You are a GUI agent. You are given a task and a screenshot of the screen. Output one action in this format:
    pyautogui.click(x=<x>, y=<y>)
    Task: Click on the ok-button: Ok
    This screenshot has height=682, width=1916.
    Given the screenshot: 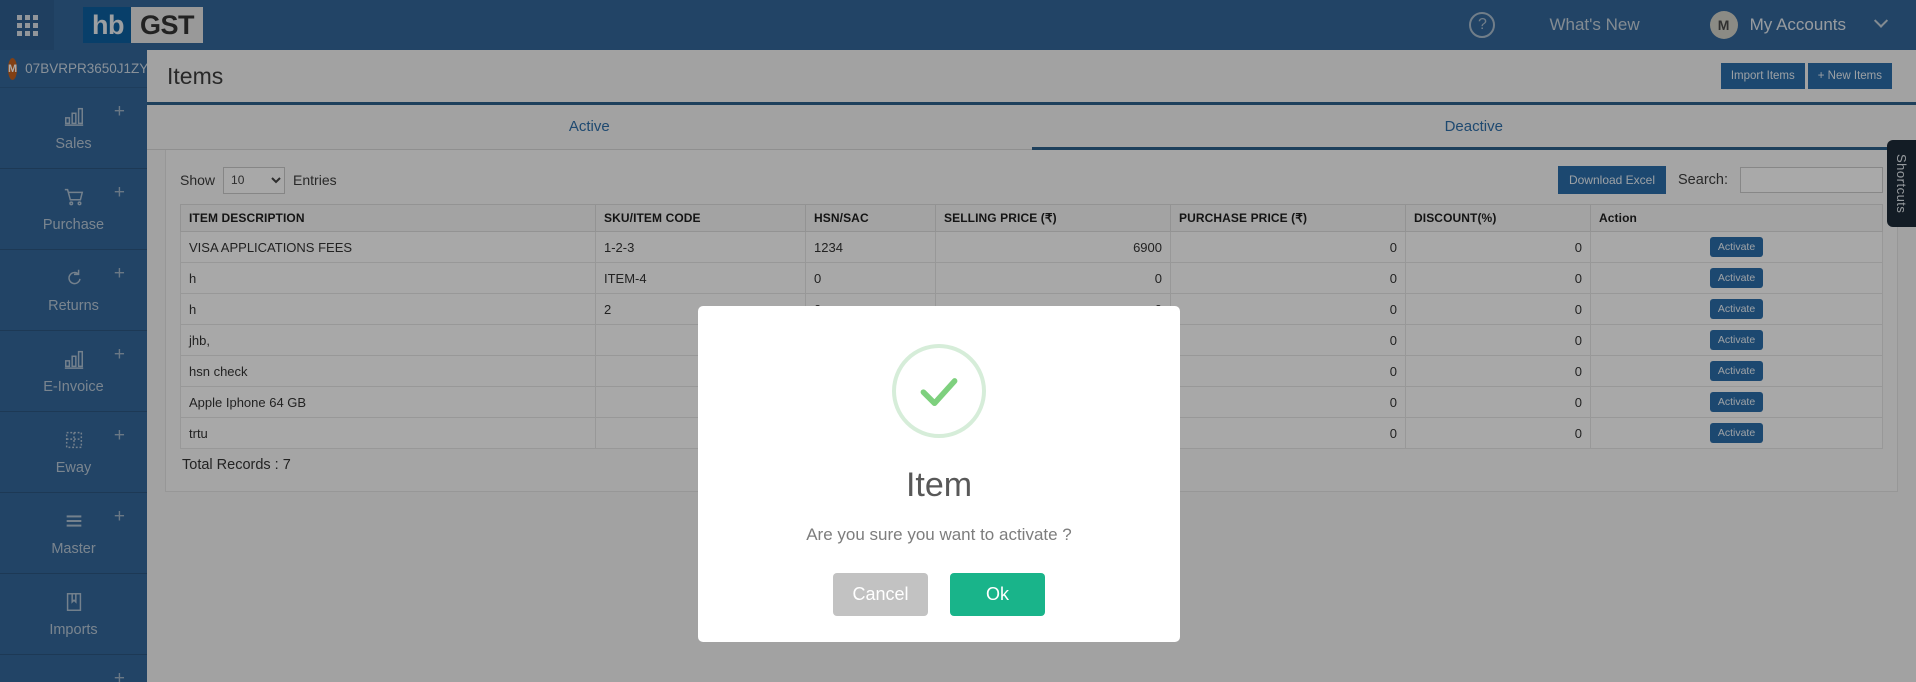 What is the action you would take?
    pyautogui.click(x=997, y=594)
    